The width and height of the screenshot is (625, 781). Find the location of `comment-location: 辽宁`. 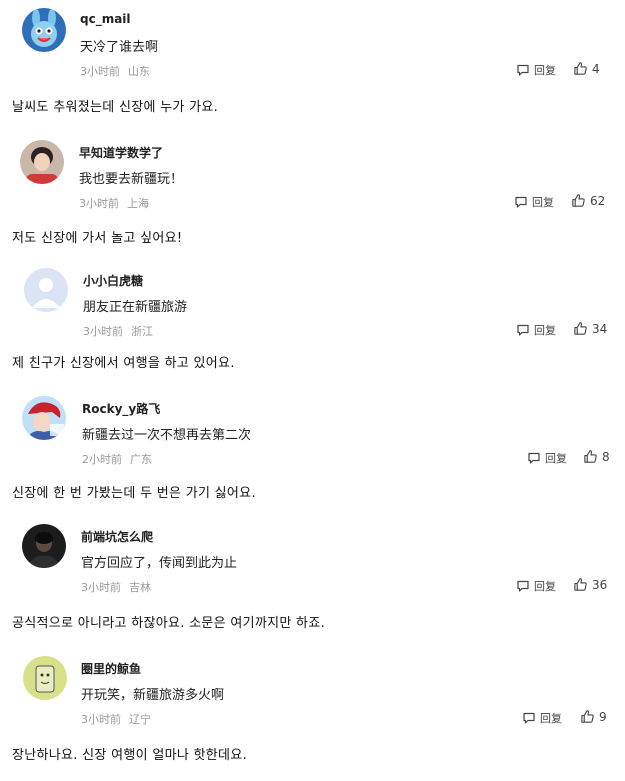

comment-location: 辽宁 is located at coordinates (140, 719).